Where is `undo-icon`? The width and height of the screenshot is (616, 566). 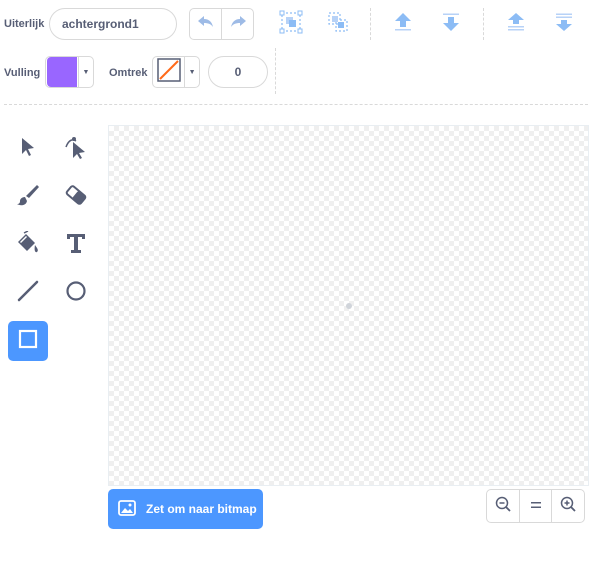
undo-icon is located at coordinates (206, 24).